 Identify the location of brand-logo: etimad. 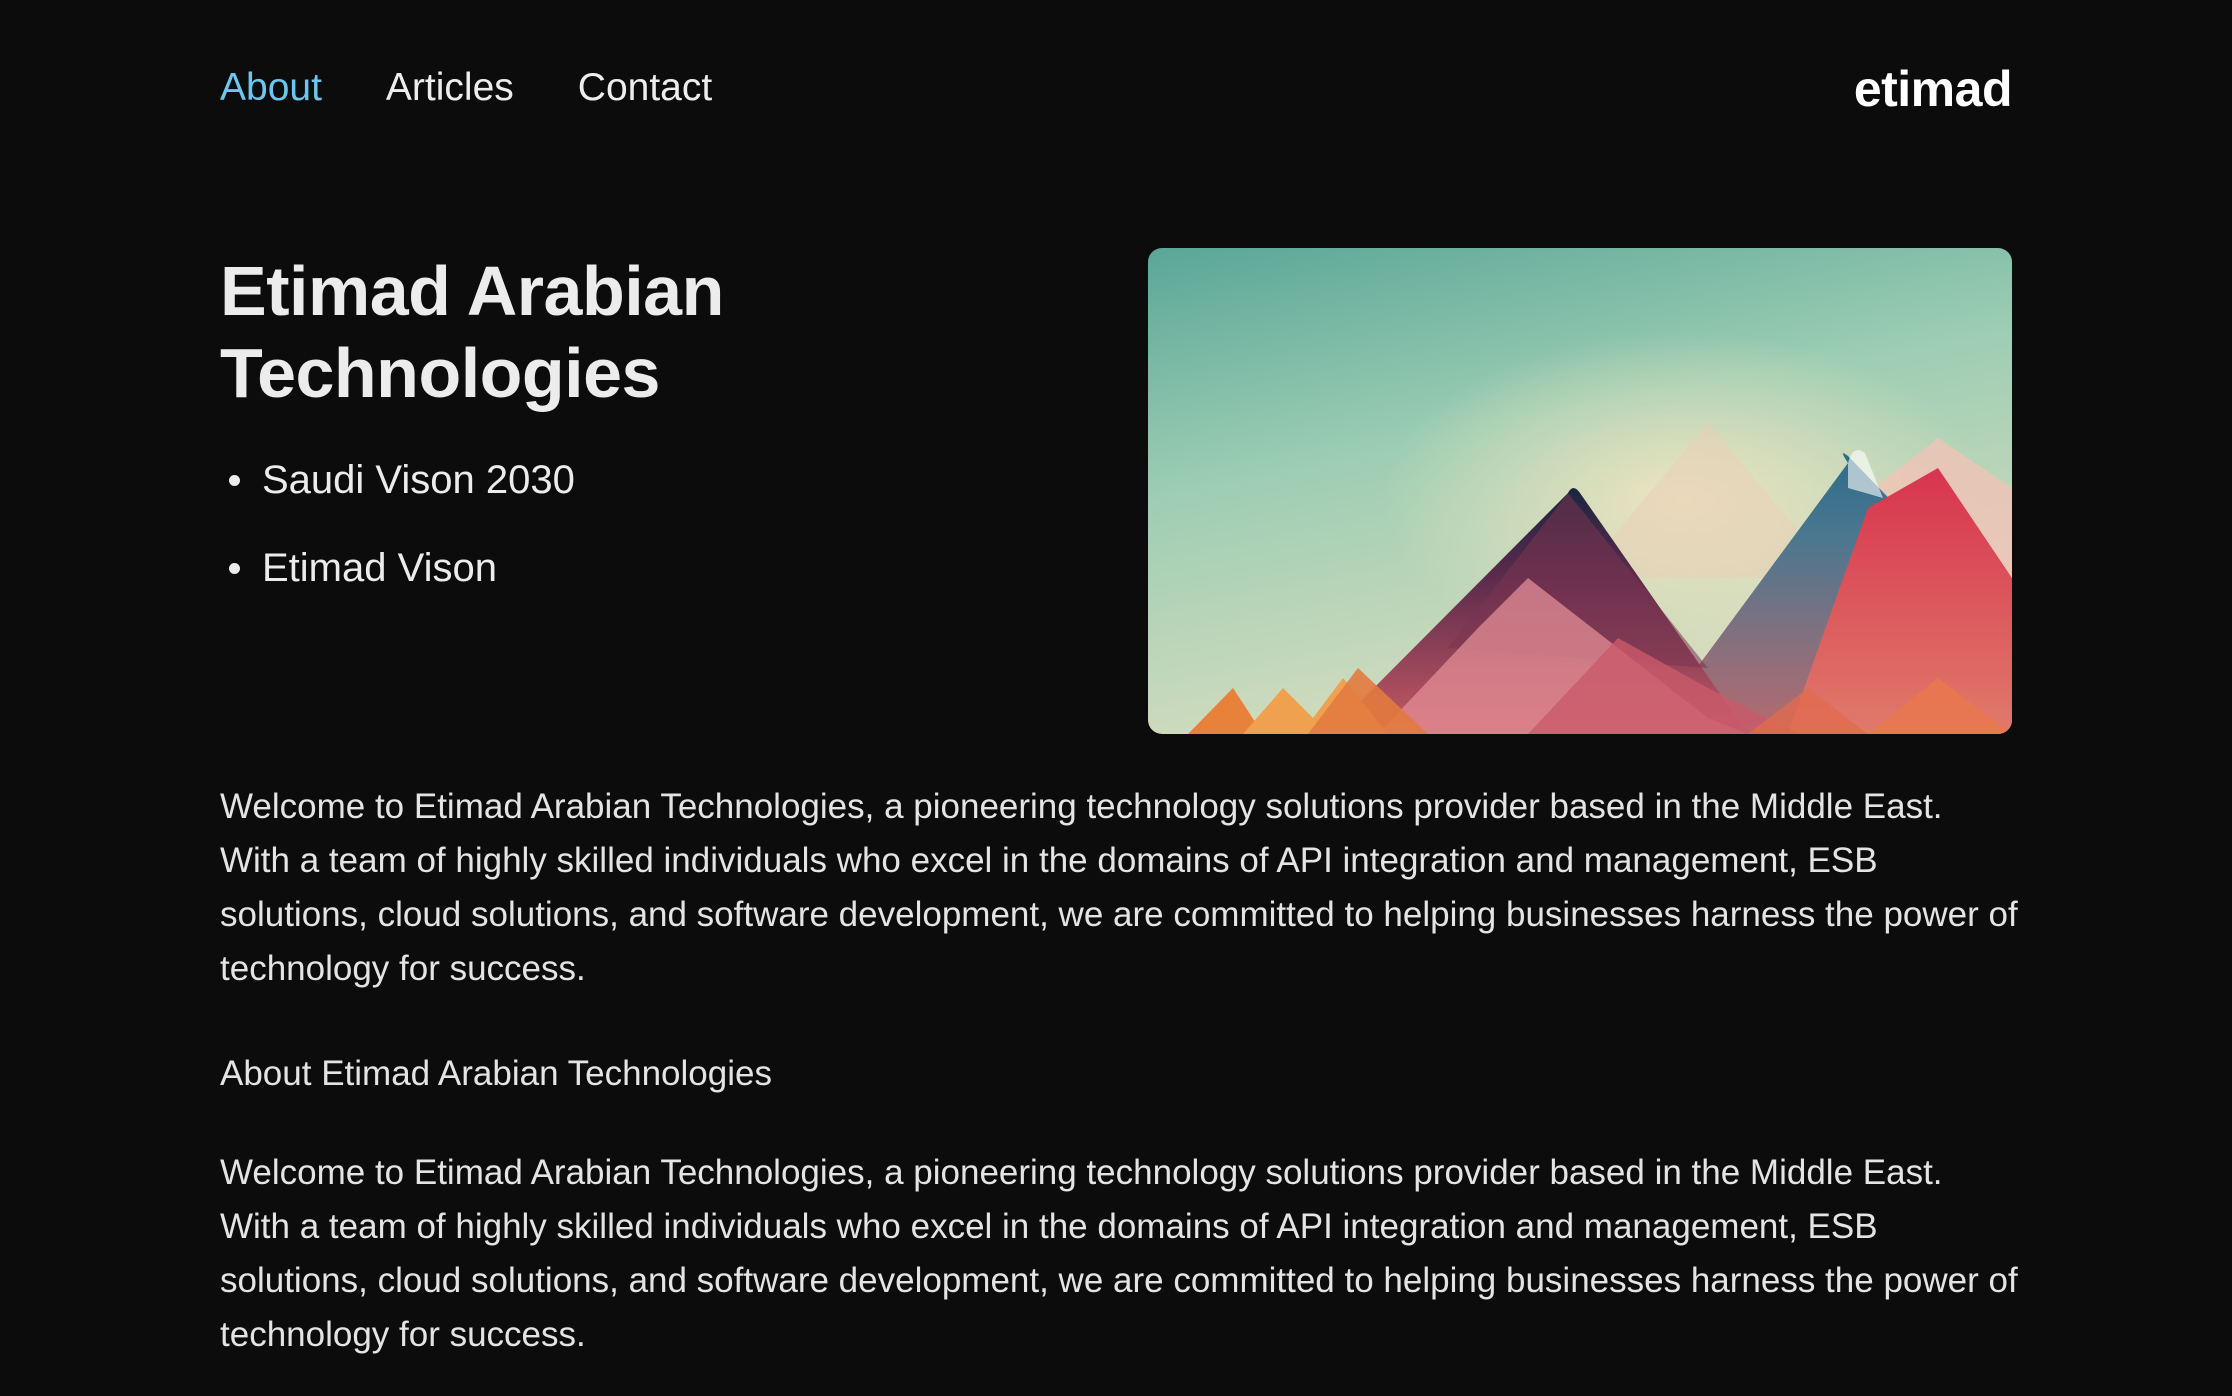
(1933, 89).